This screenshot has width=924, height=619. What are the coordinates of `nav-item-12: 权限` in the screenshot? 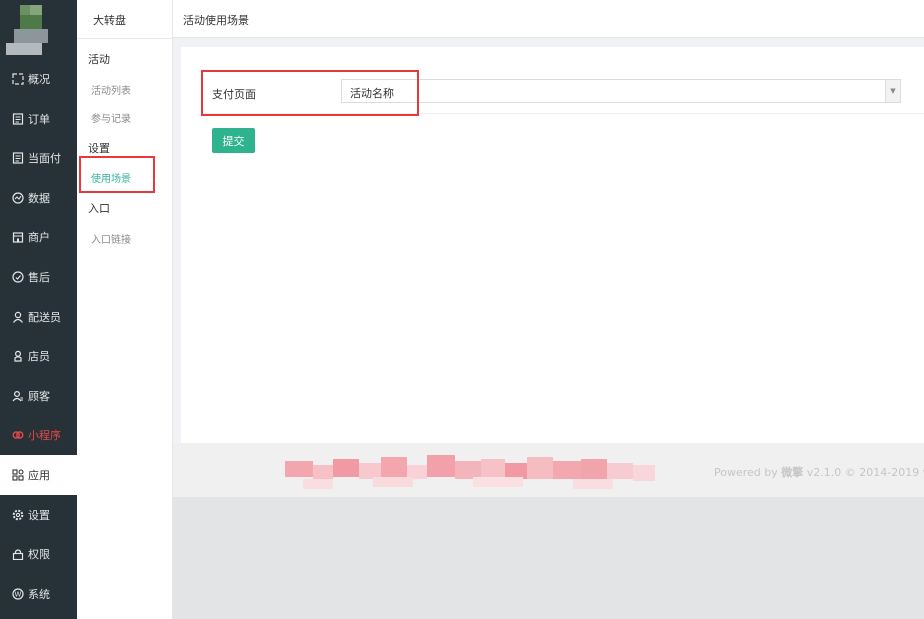 It's located at (38, 554).